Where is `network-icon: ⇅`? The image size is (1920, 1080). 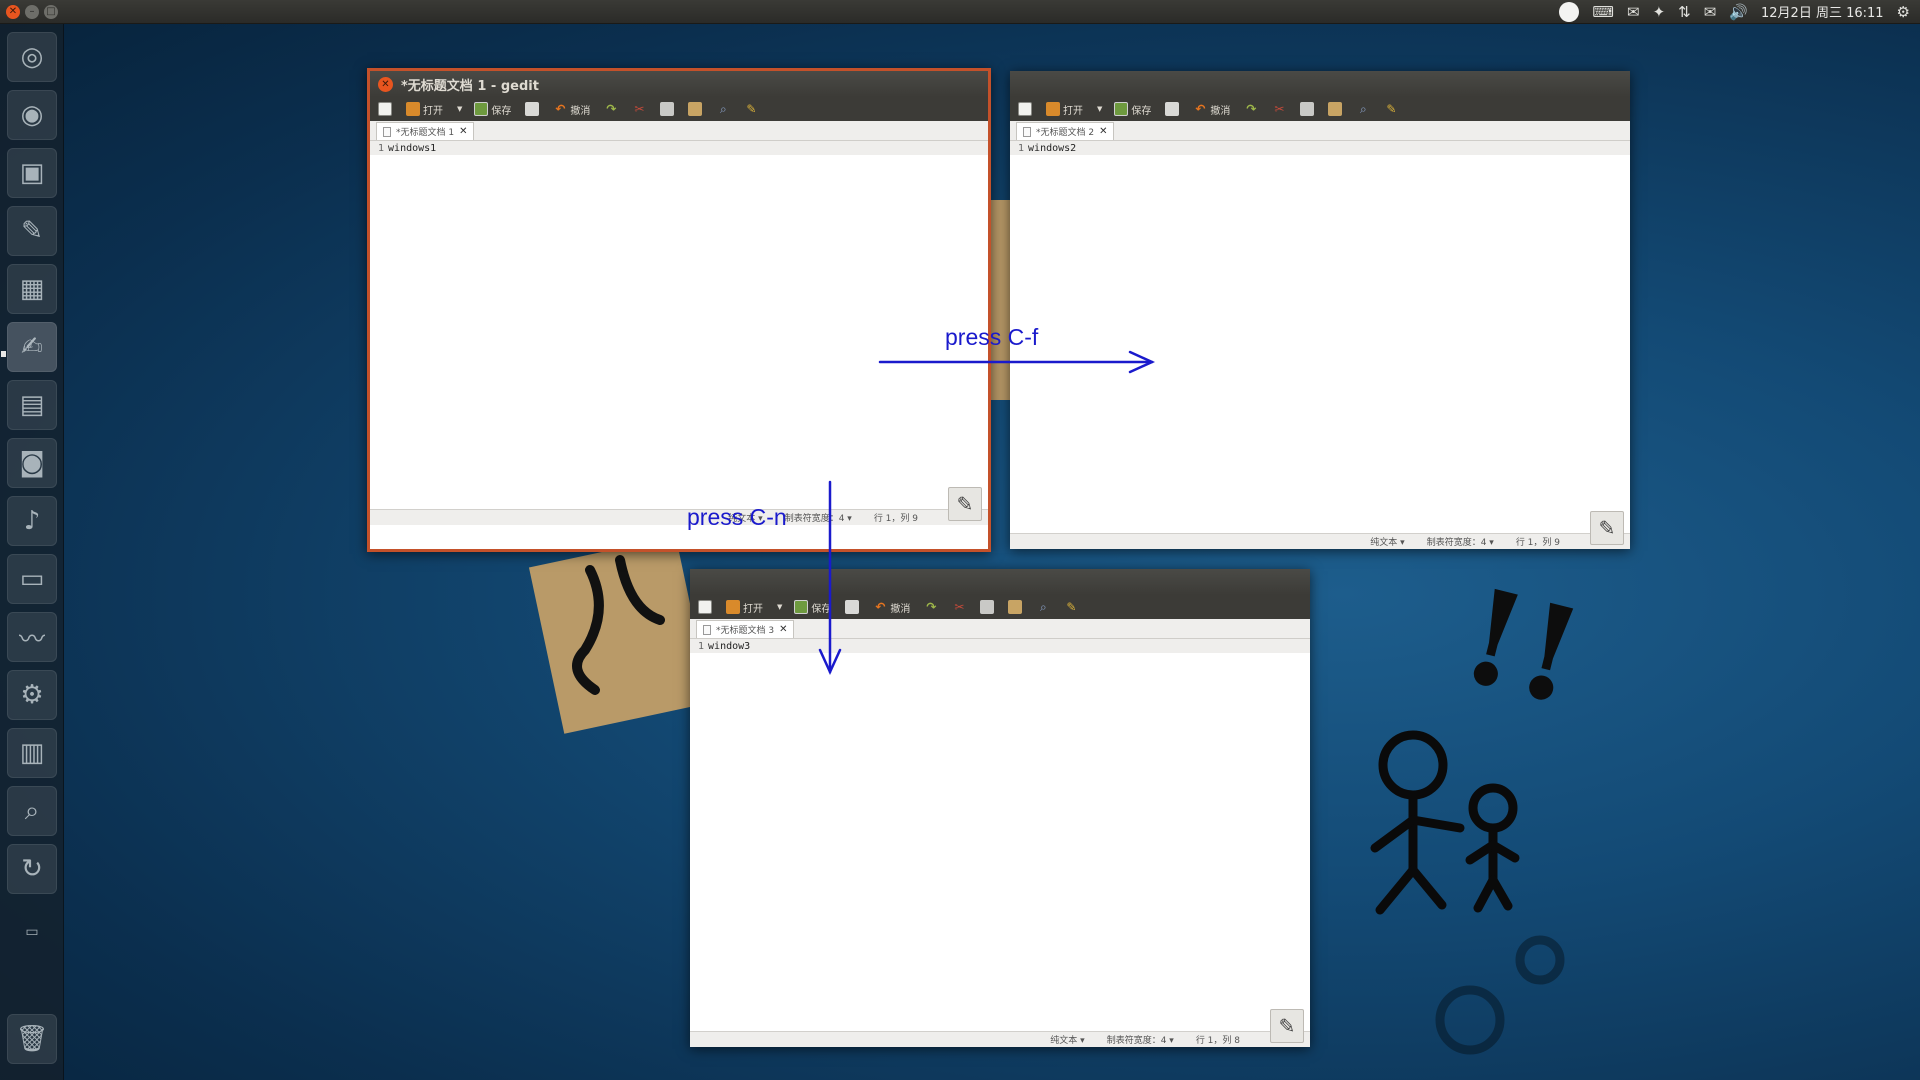 network-icon: ⇅ is located at coordinates (1684, 12).